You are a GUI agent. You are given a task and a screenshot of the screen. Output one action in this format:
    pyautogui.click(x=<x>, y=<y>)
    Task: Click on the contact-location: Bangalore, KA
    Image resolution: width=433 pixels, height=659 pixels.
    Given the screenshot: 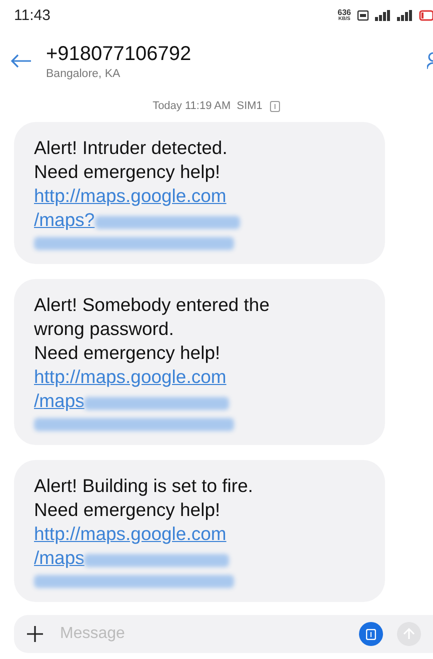 What is the action you would take?
    pyautogui.click(x=84, y=74)
    